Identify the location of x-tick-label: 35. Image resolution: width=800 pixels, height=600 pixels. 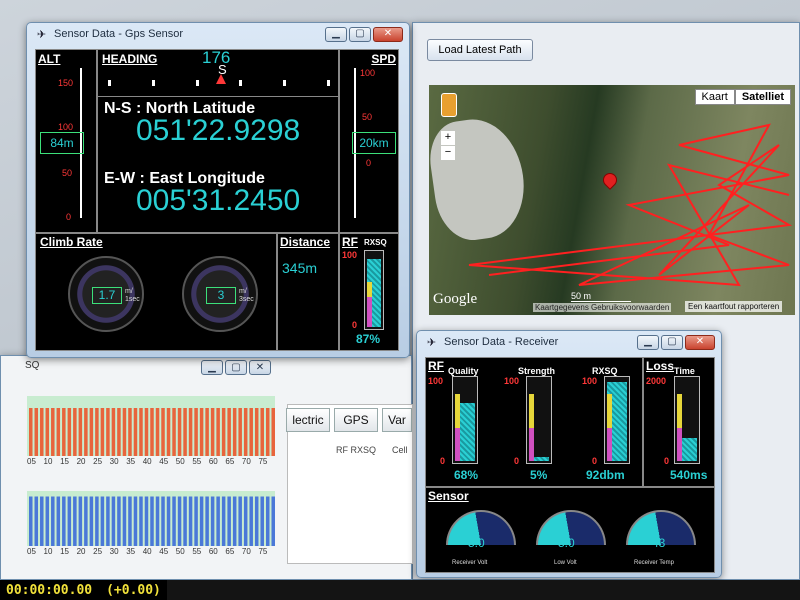
(131, 551).